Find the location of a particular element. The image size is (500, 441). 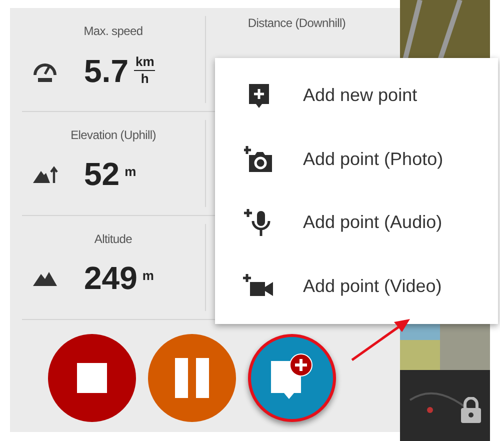

add-camera-icon is located at coordinates (259, 159).